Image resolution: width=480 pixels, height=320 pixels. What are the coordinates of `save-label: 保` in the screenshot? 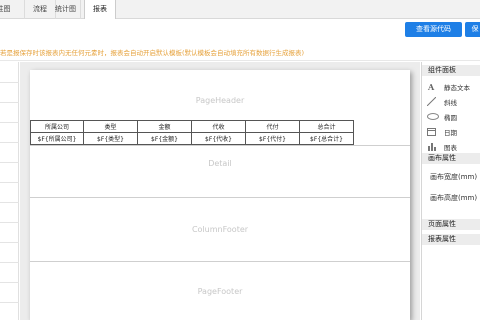 It's located at (475, 29).